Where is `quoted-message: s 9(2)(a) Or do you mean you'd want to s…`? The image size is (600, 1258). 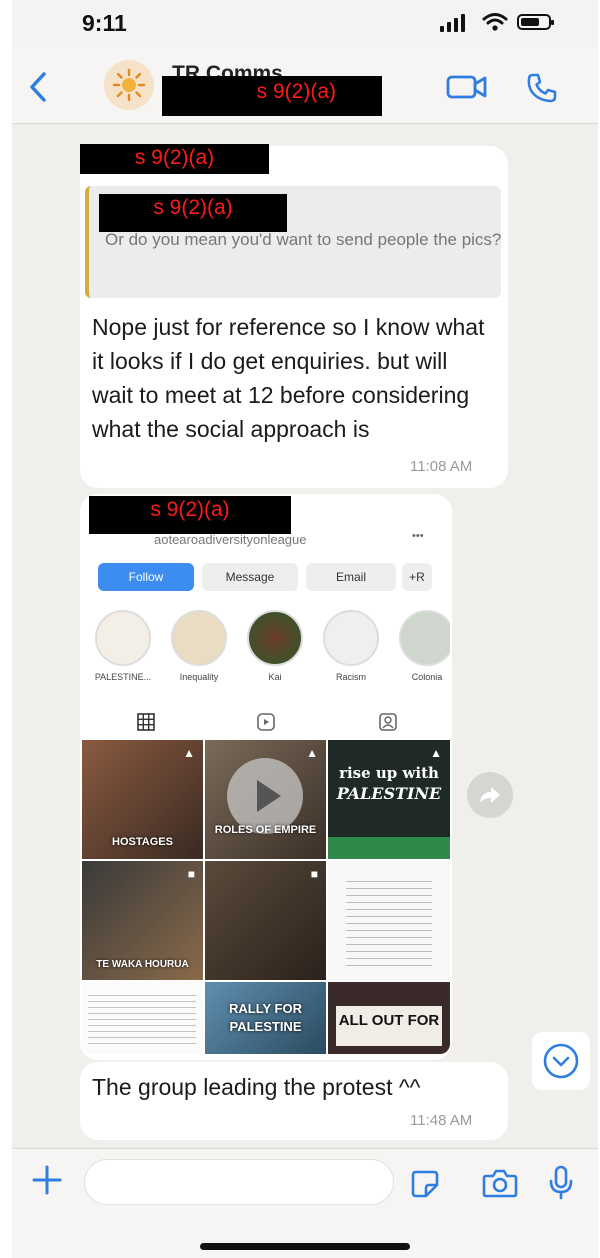 quoted-message: s 9(2)(a) Or do you mean you'd want to s… is located at coordinates (293, 242).